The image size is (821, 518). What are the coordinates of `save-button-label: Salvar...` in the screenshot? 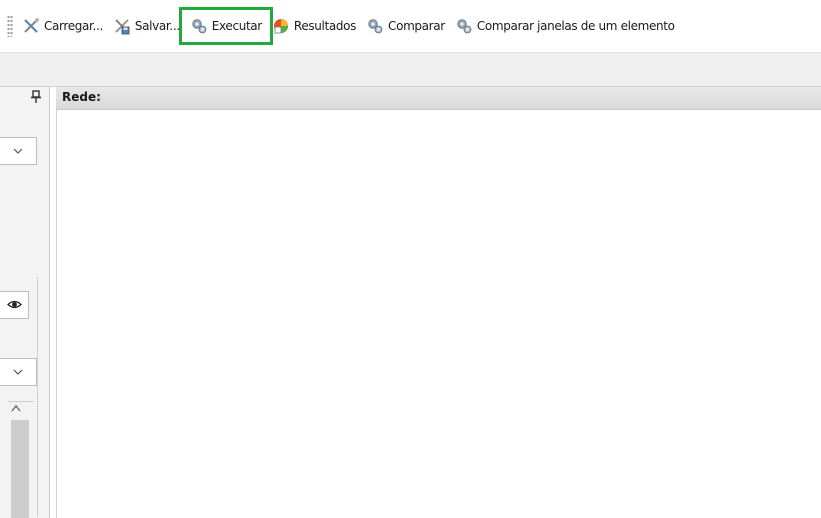 It's located at (157, 26).